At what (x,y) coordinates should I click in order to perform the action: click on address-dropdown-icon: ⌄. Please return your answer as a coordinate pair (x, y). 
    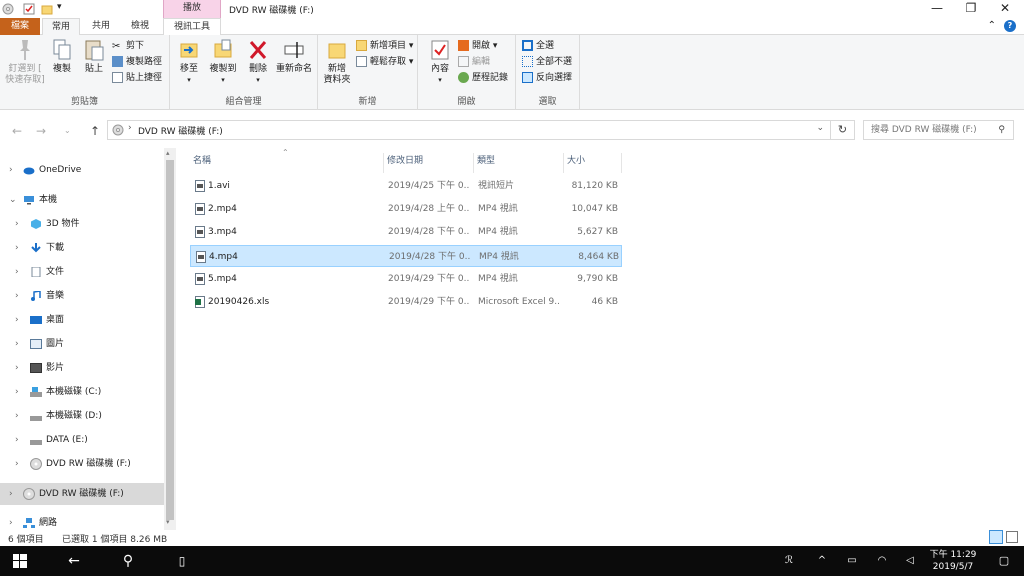
    Looking at the image, I should click on (820, 128).